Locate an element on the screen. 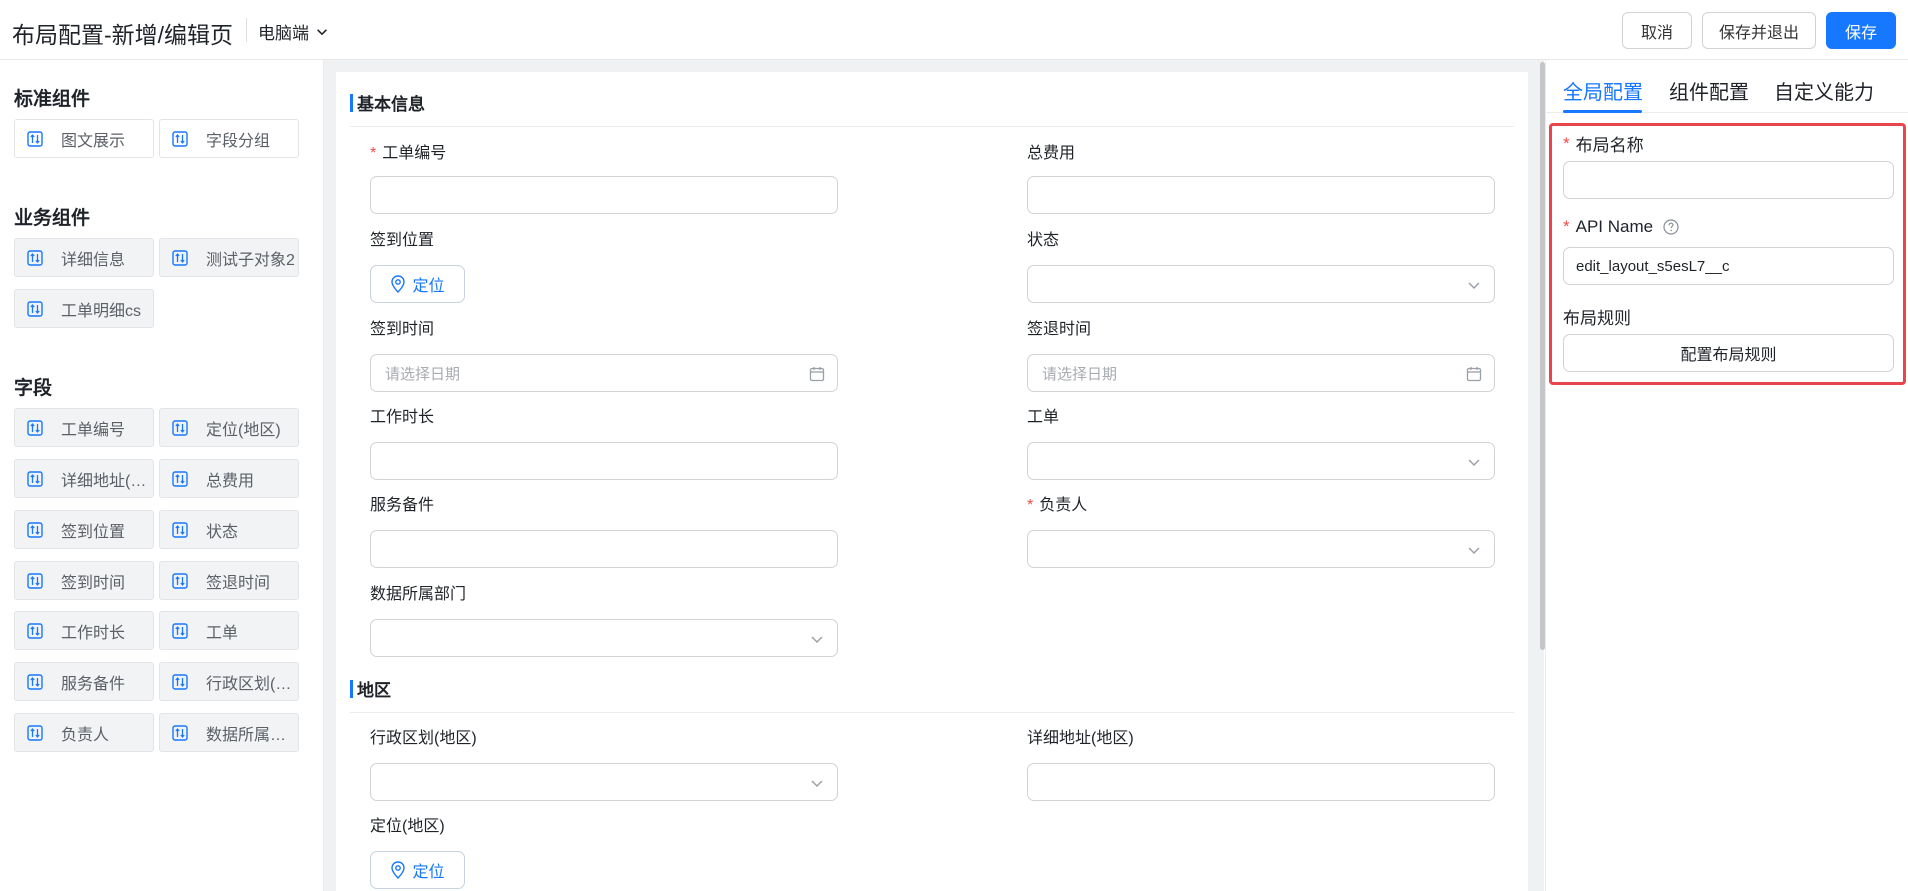 The height and width of the screenshot is (891, 1908). layout-rule-label: 布局规则 is located at coordinates (1597, 318).